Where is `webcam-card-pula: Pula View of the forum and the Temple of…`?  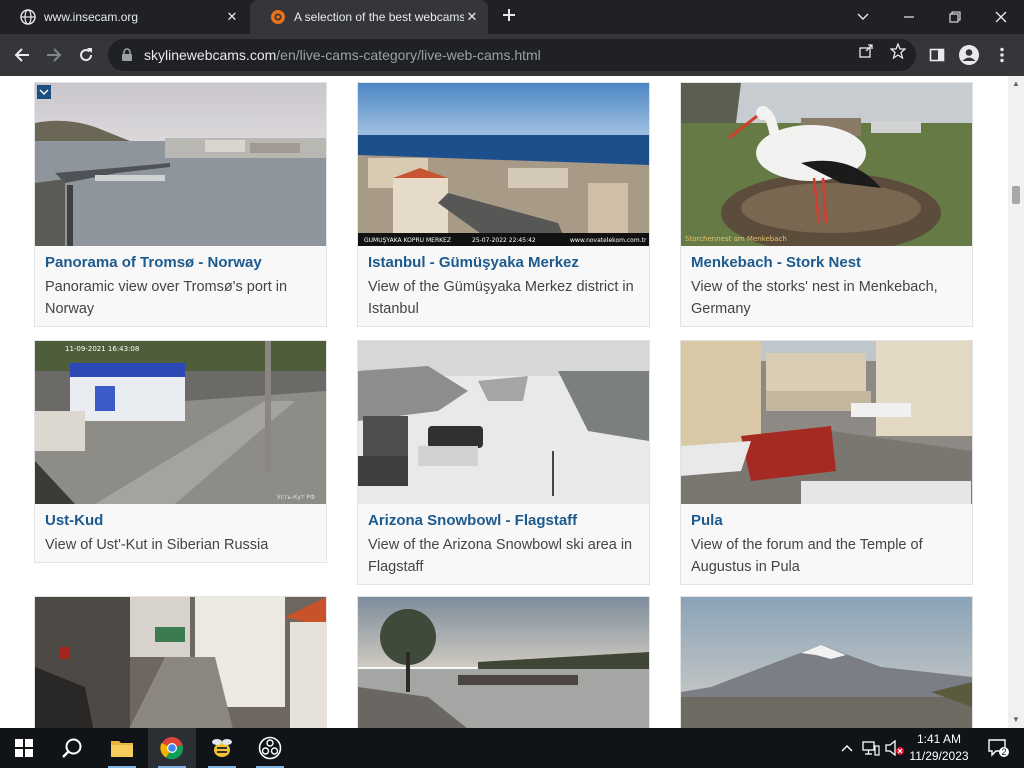
webcam-card-pula: Pula View of the forum and the Temple of… is located at coordinates (826, 462).